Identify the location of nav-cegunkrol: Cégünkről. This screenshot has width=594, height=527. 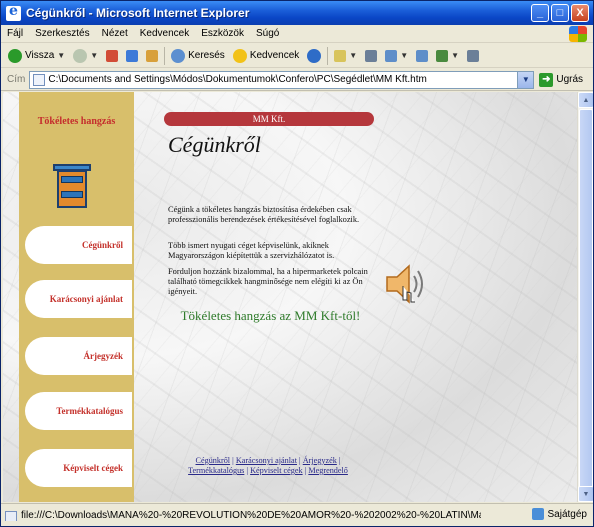
(78, 245).